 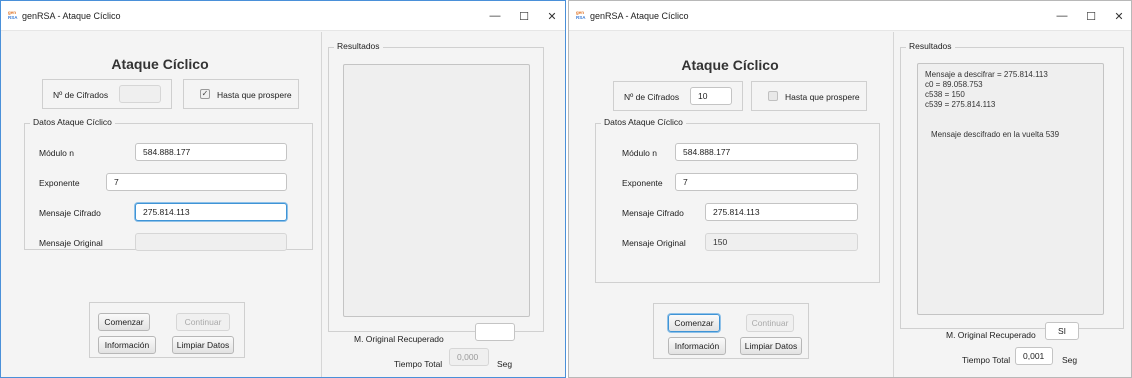 I want to click on cifrados-box: Nº de Cifrados, so click(x=107, y=94).